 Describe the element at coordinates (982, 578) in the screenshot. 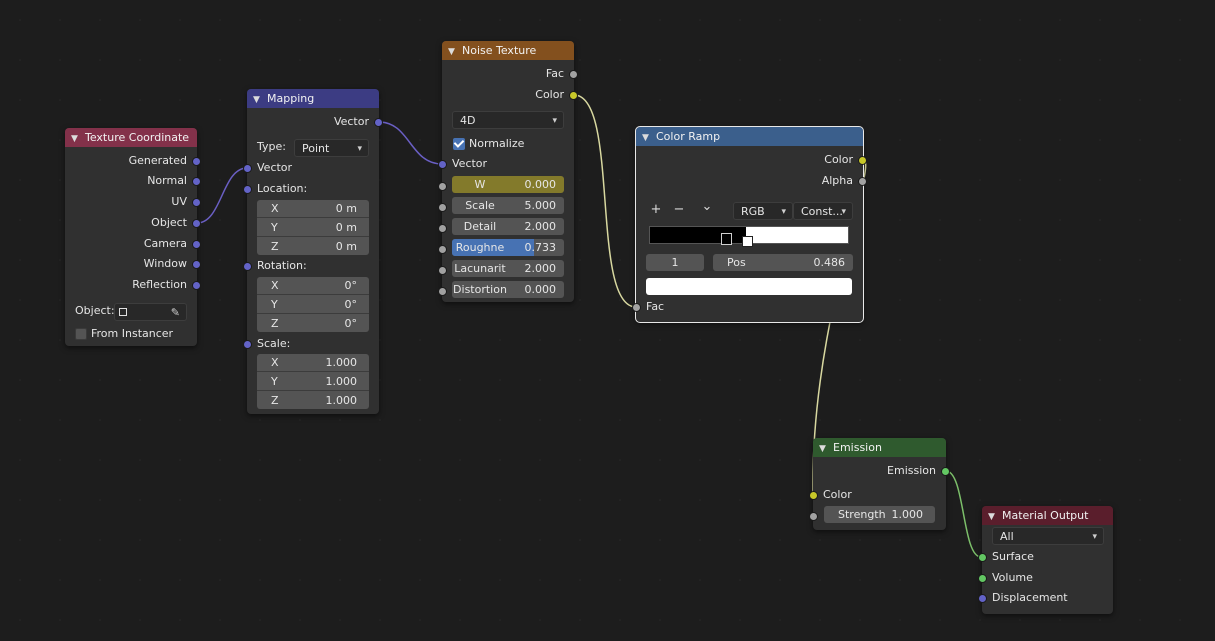

I see `socket-volume` at that location.